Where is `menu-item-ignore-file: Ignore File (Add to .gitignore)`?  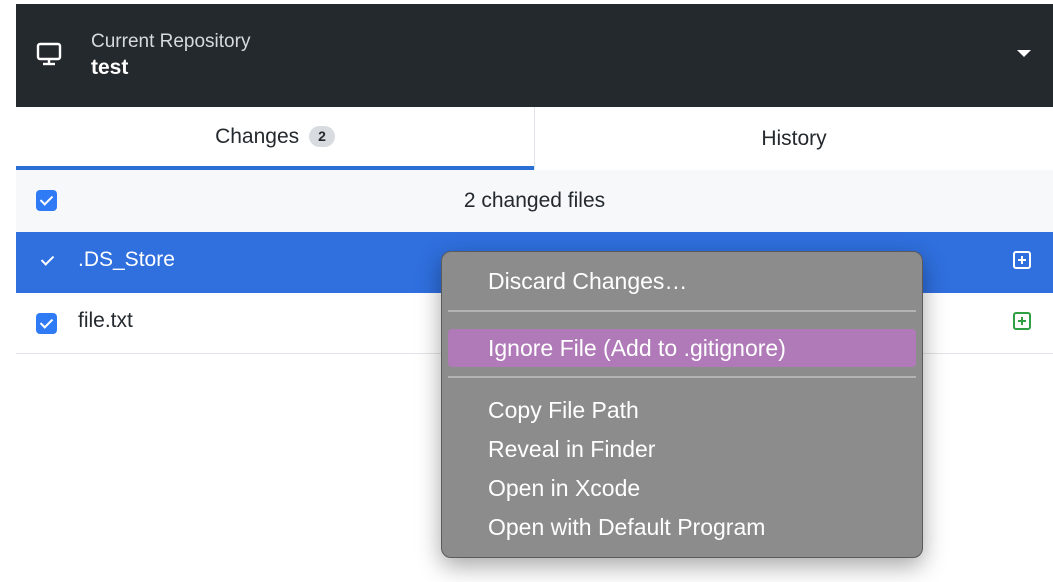
menu-item-ignore-file: Ignore File (Add to .gitignore) is located at coordinates (682, 348).